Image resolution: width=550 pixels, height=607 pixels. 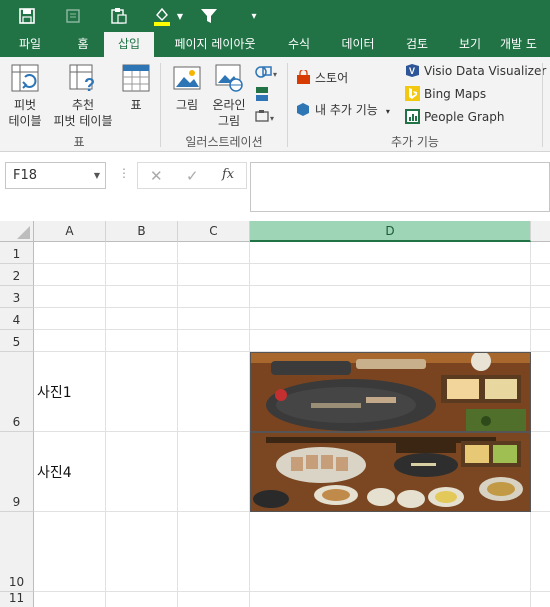 I want to click on row-header-2: 2, so click(x=17, y=275).